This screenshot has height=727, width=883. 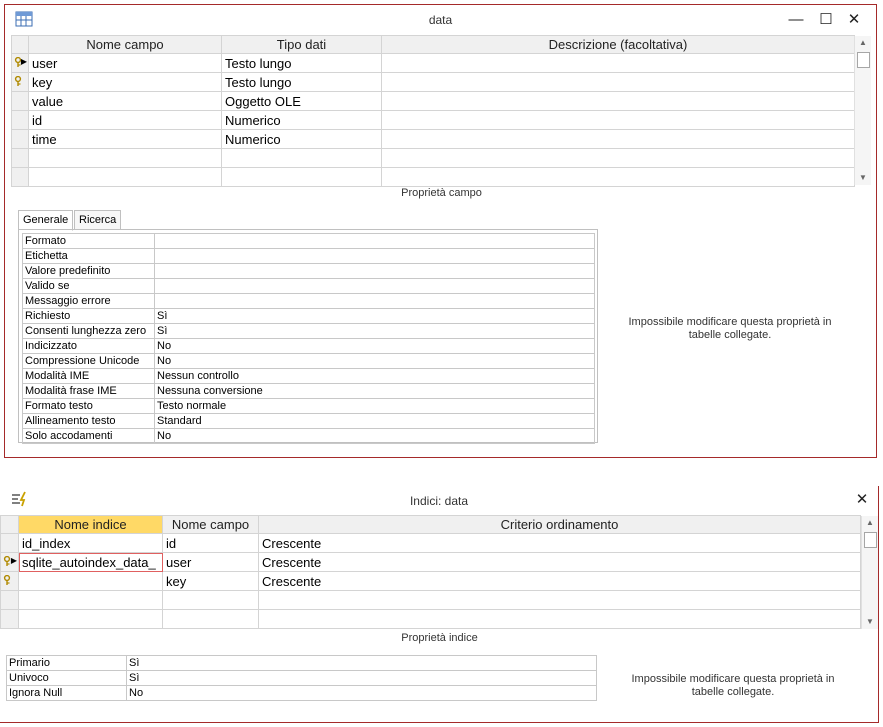 What do you see at coordinates (210, 562) in the screenshot?
I see `index-field-cell: user` at bounding box center [210, 562].